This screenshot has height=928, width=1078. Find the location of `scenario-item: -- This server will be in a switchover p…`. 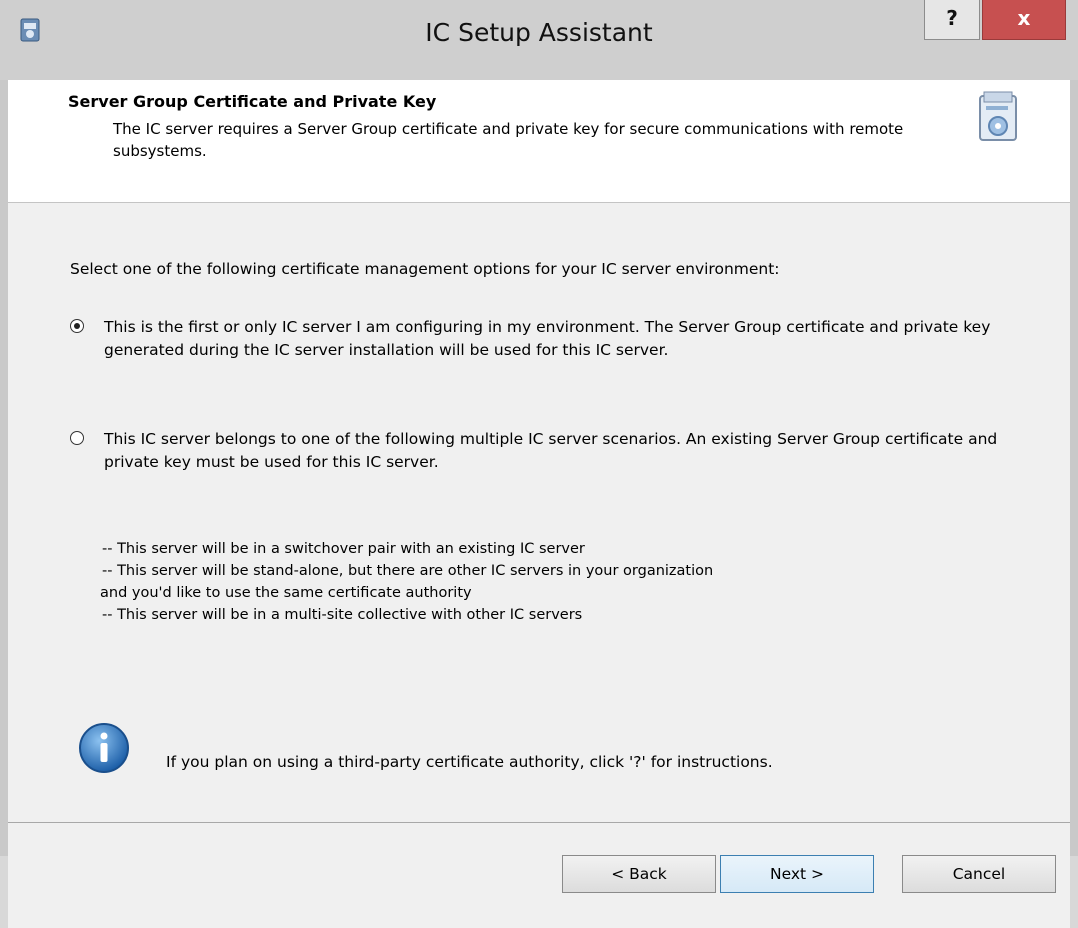

scenario-item: -- This server will be in a switchover p… is located at coordinates (343, 549).